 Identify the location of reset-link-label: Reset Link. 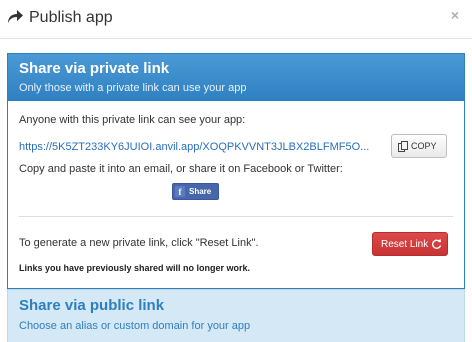
(405, 244).